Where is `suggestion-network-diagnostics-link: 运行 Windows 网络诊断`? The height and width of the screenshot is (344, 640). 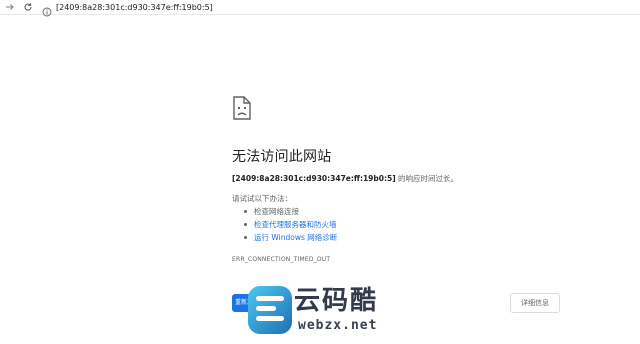 suggestion-network-diagnostics-link: 运行 Windows 网络诊断 is located at coordinates (284, 237).